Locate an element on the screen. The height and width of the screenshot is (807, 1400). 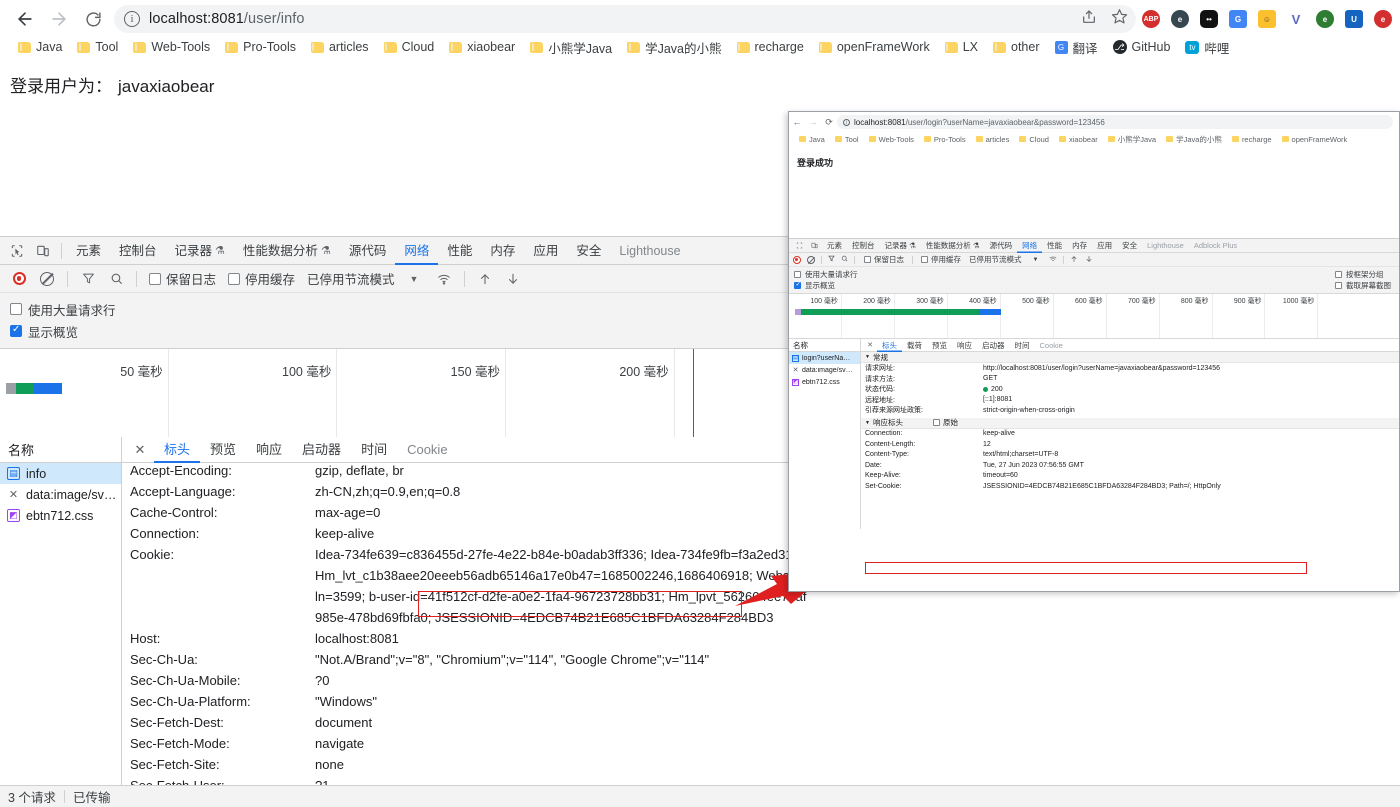
bookmark-item: other is located at coordinates (1016, 47).